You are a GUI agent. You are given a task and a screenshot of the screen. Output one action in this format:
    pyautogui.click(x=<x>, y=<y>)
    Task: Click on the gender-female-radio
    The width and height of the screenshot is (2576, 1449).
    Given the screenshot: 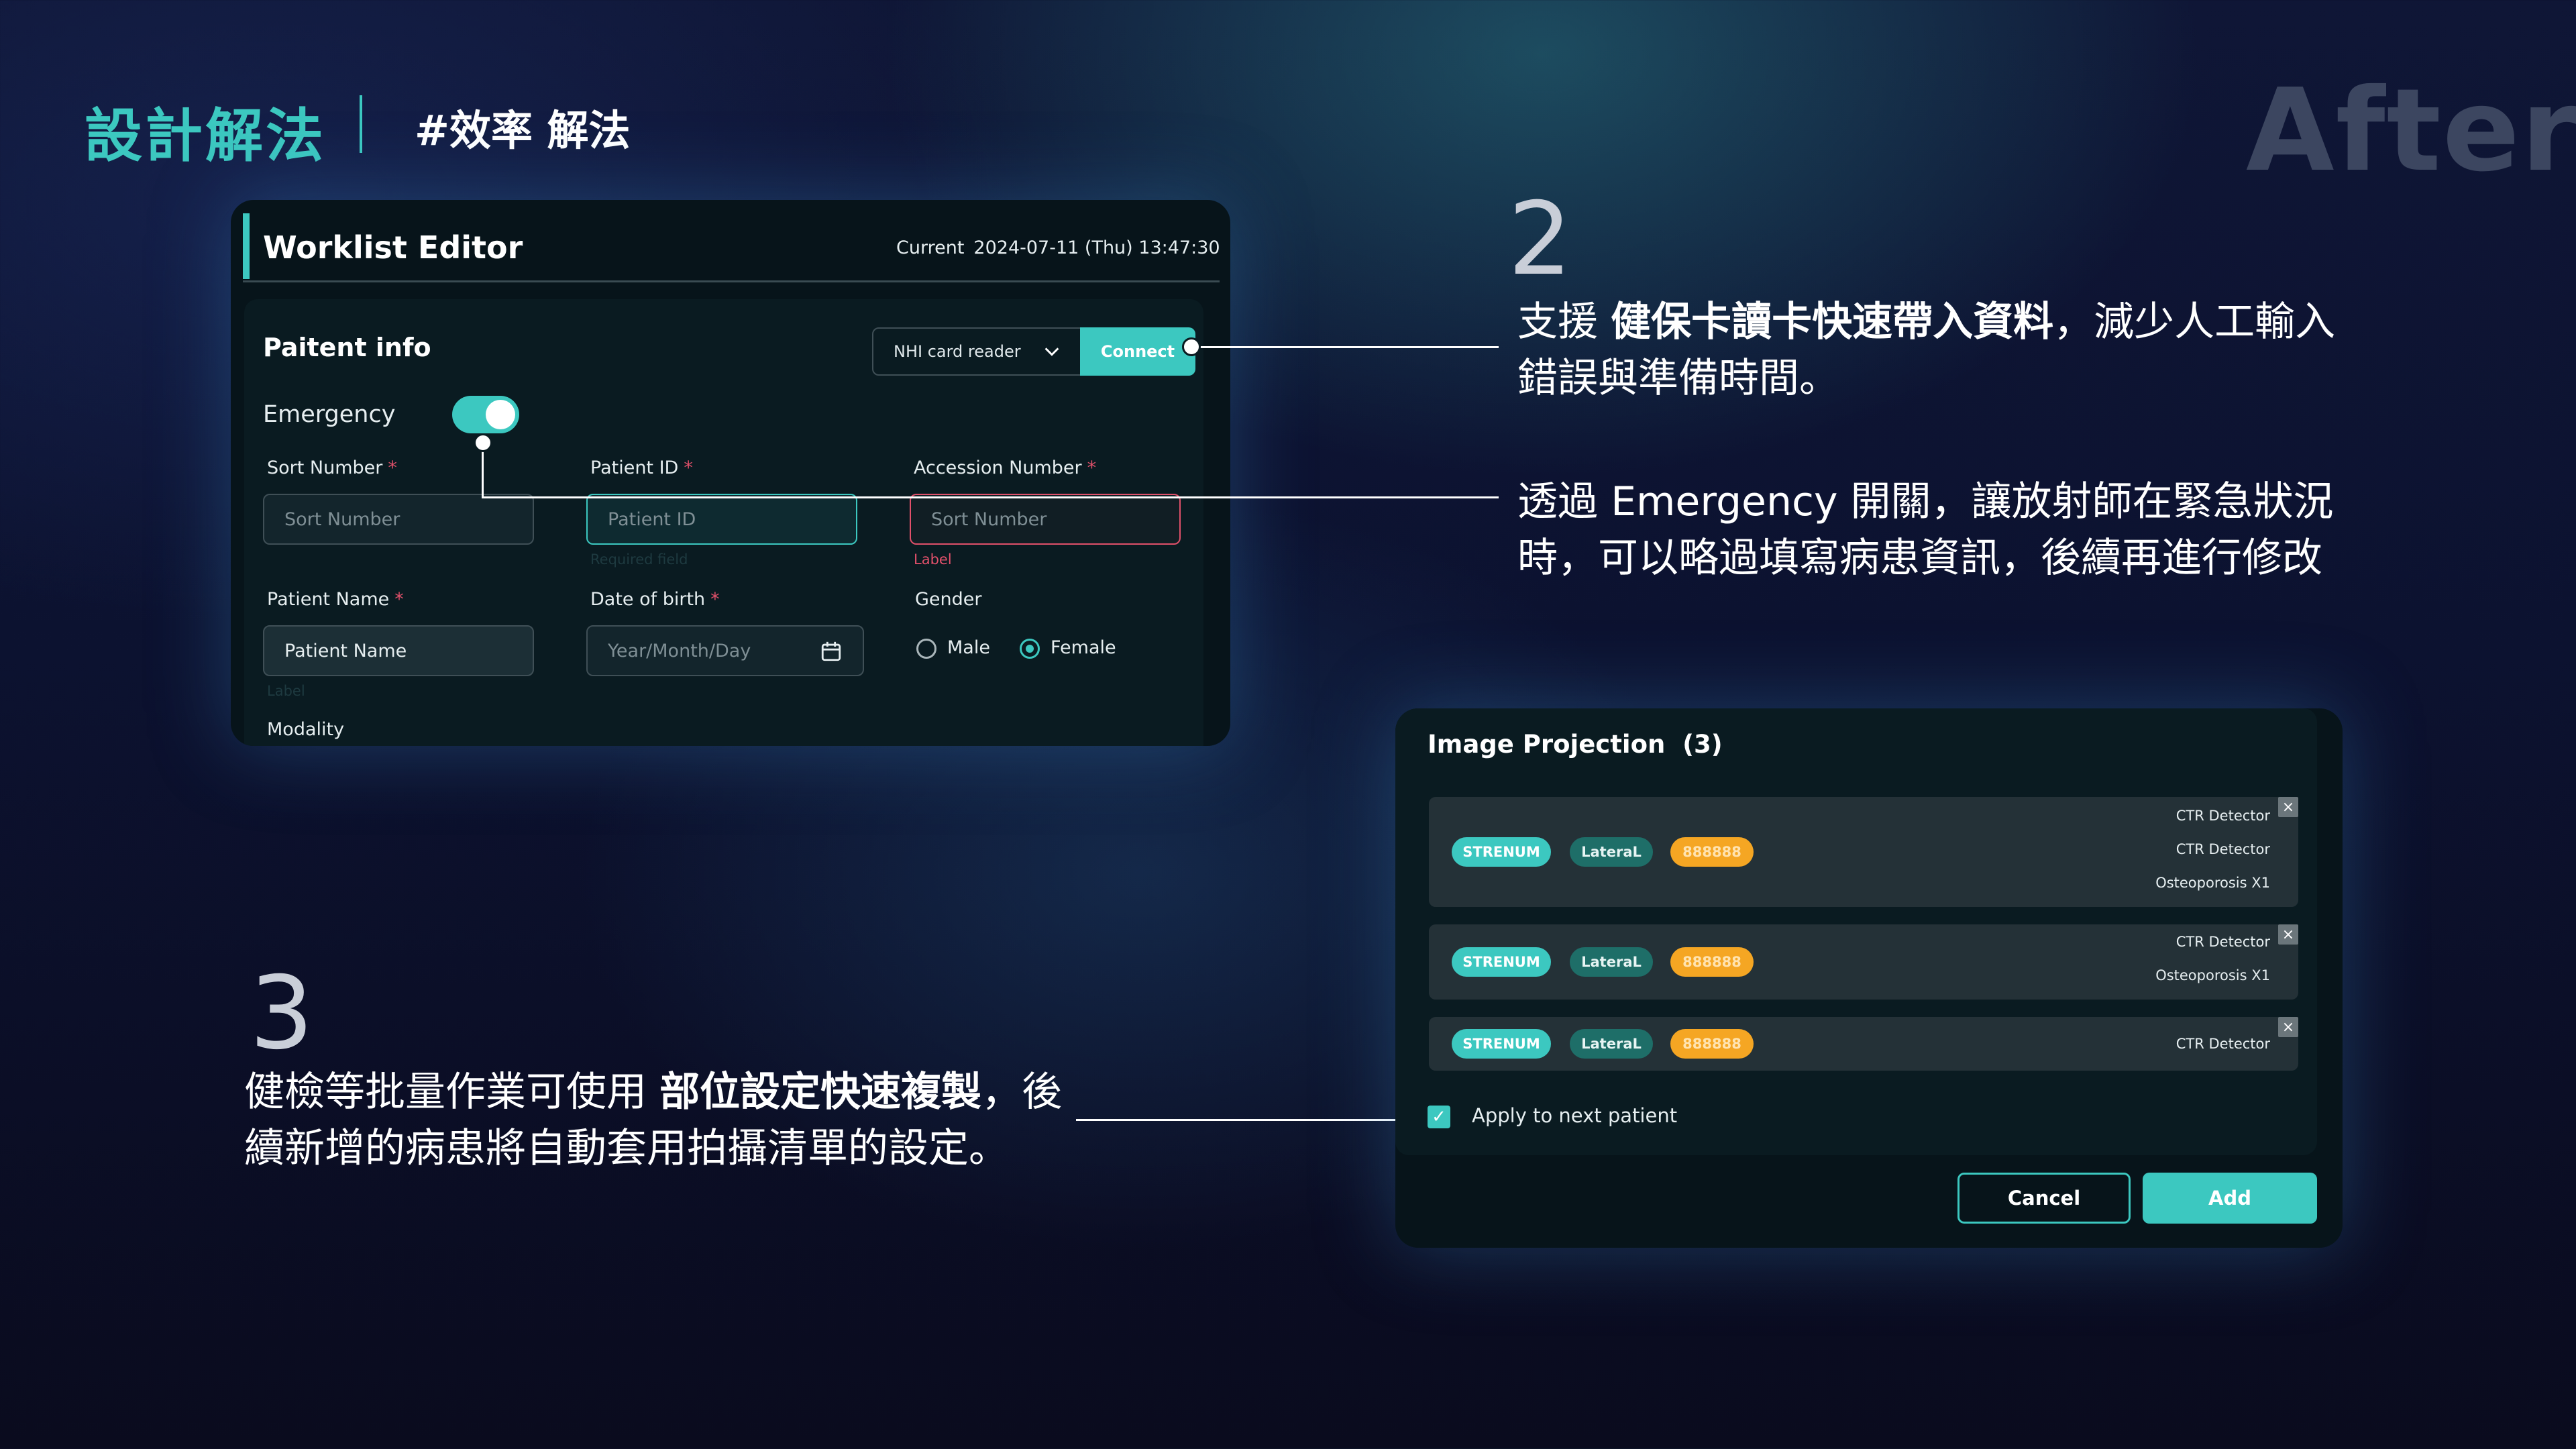 What is the action you would take?
    pyautogui.click(x=1030, y=649)
    